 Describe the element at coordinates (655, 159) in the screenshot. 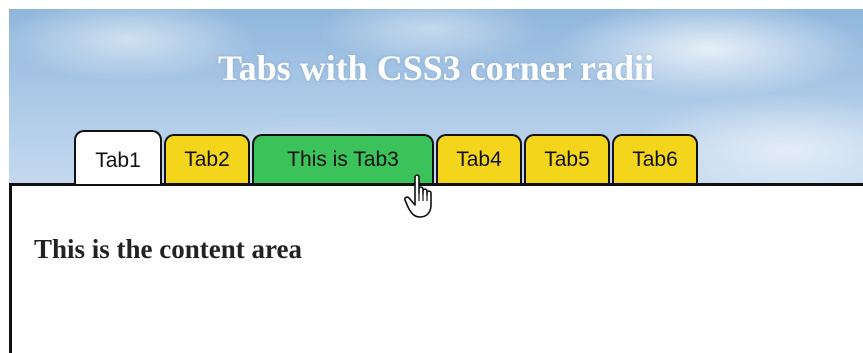

I see `tab-6: Tab6` at that location.